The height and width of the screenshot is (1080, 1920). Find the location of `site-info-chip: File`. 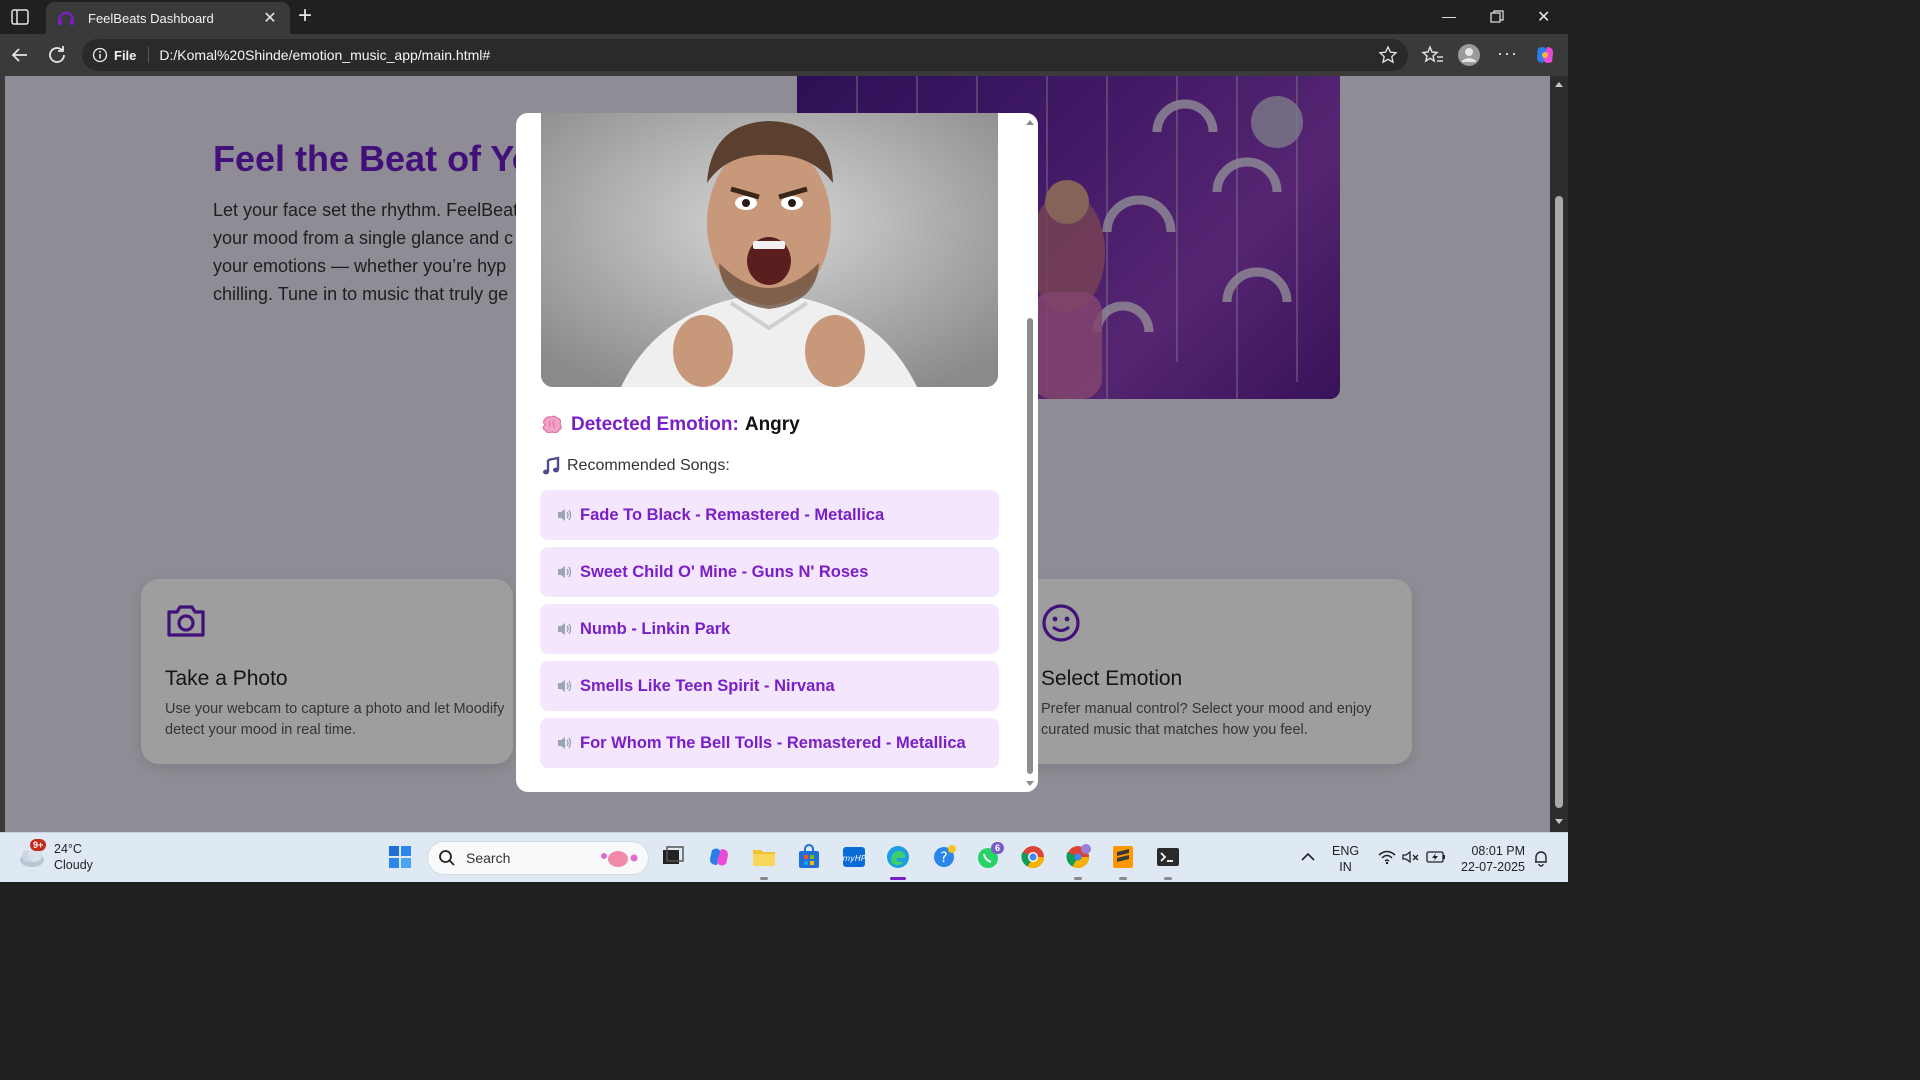

site-info-chip: File is located at coordinates (121, 55).